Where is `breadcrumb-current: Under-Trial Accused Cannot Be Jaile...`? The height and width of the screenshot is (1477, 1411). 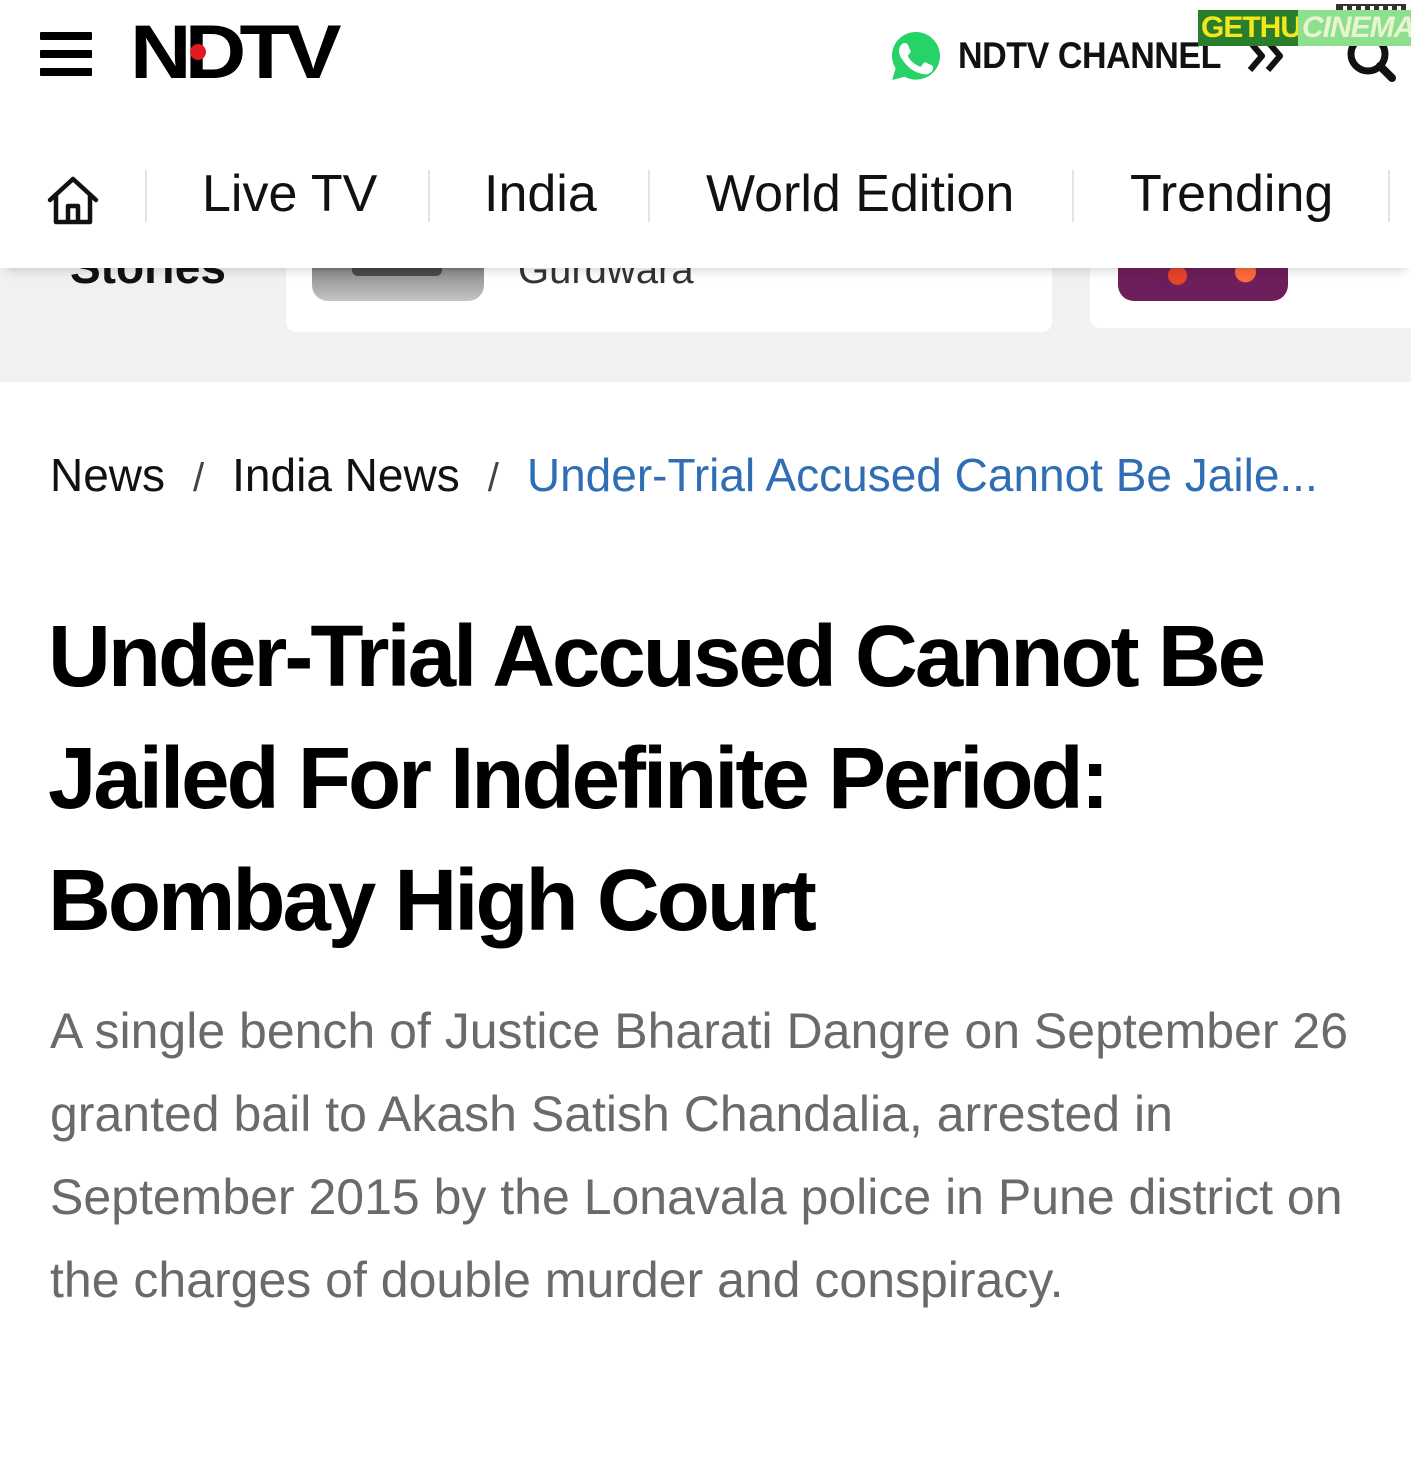 breadcrumb-current: Under-Trial Accused Cannot Be Jaile... is located at coordinates (922, 475).